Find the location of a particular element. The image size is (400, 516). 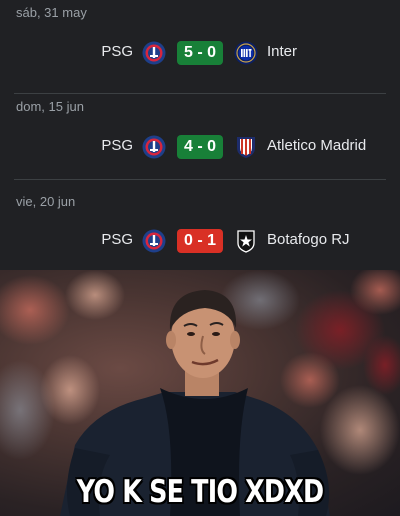

score-badge: 5 - 0 is located at coordinates (200, 53).